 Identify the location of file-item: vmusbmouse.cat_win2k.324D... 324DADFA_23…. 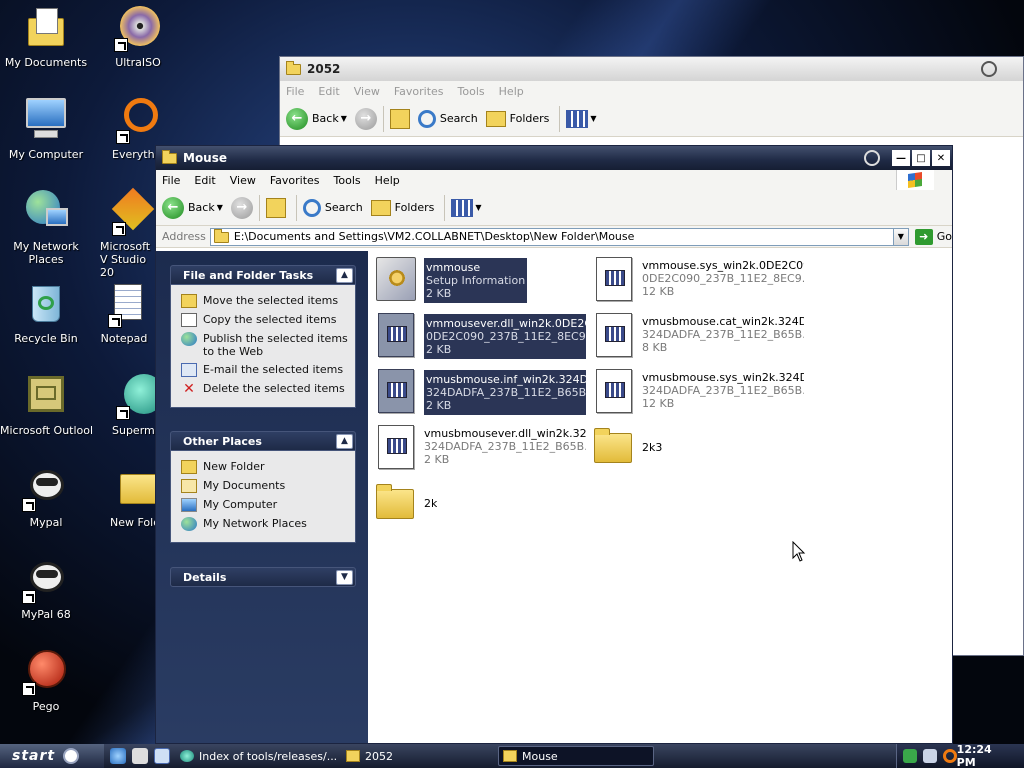
(698, 337).